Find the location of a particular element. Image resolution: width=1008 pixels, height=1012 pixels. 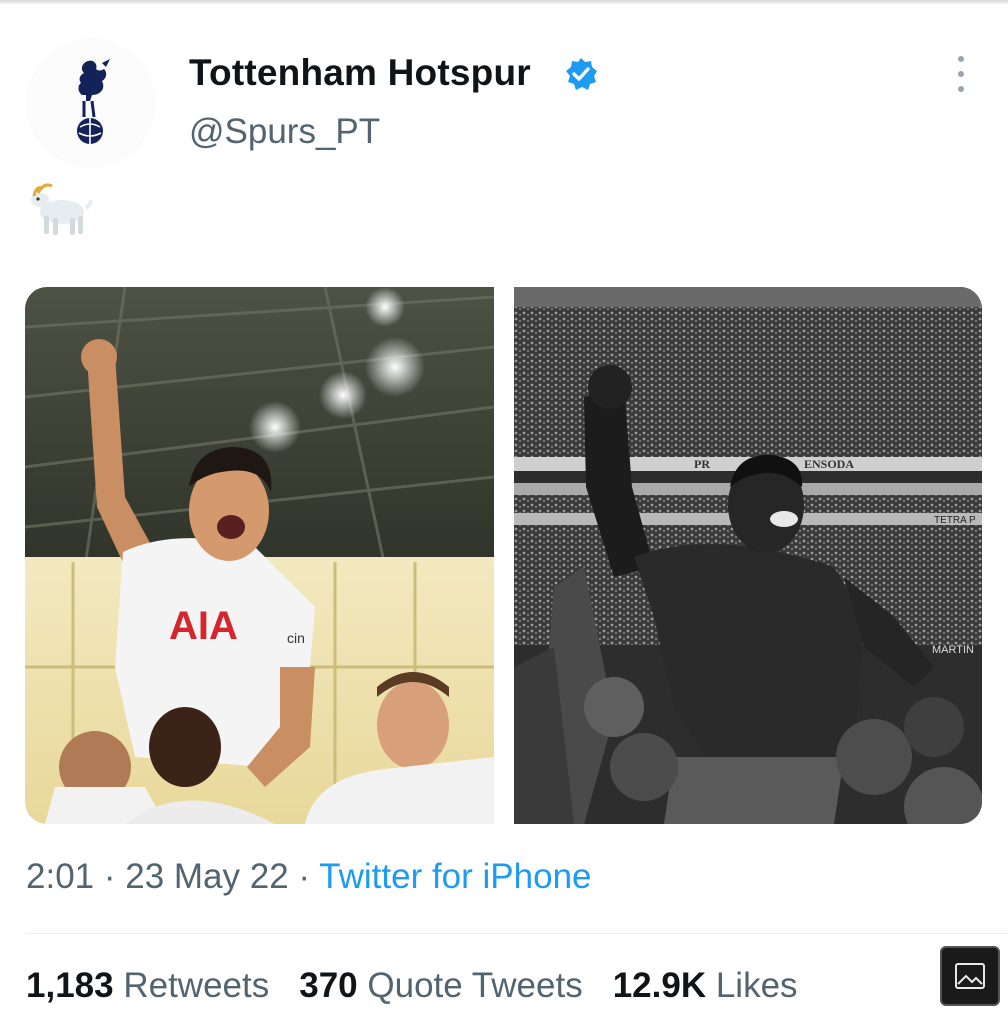

image-gallery-button is located at coordinates (970, 976).